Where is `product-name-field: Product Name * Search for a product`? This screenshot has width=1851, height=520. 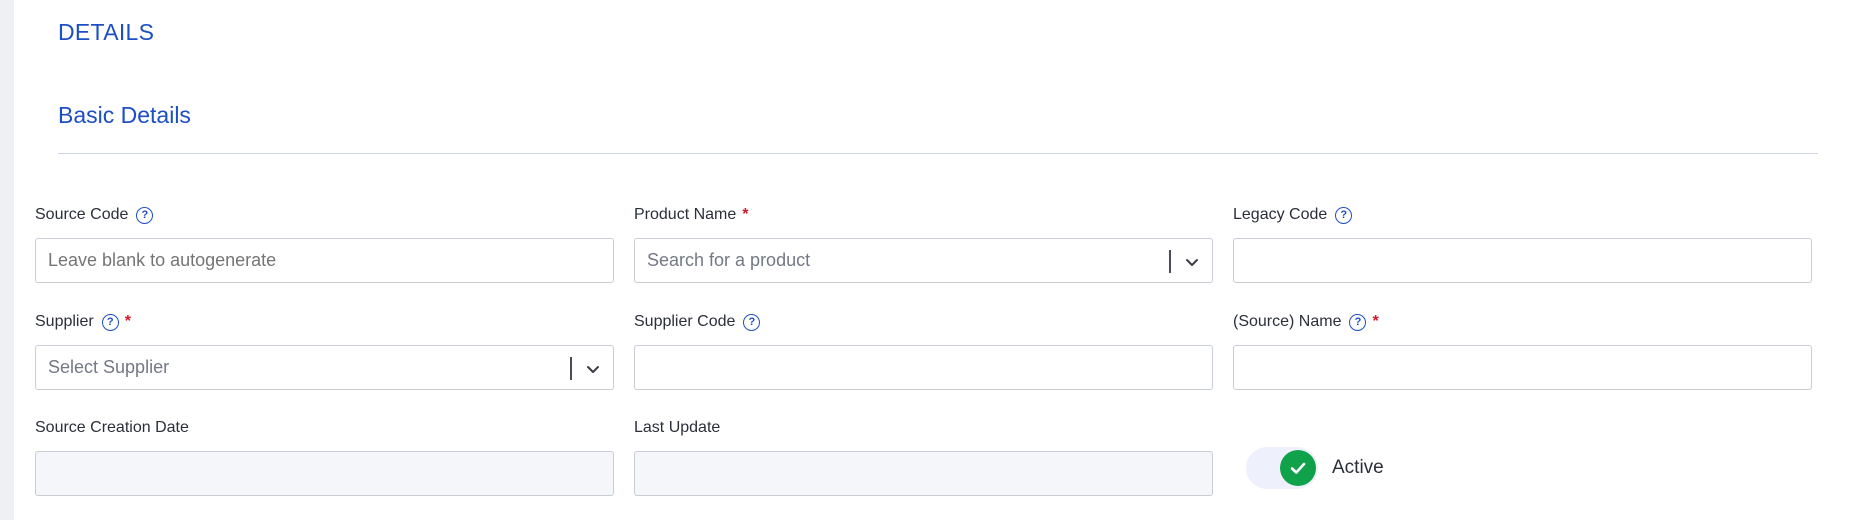
product-name-field: Product Name * Search for a product is located at coordinates (923, 244).